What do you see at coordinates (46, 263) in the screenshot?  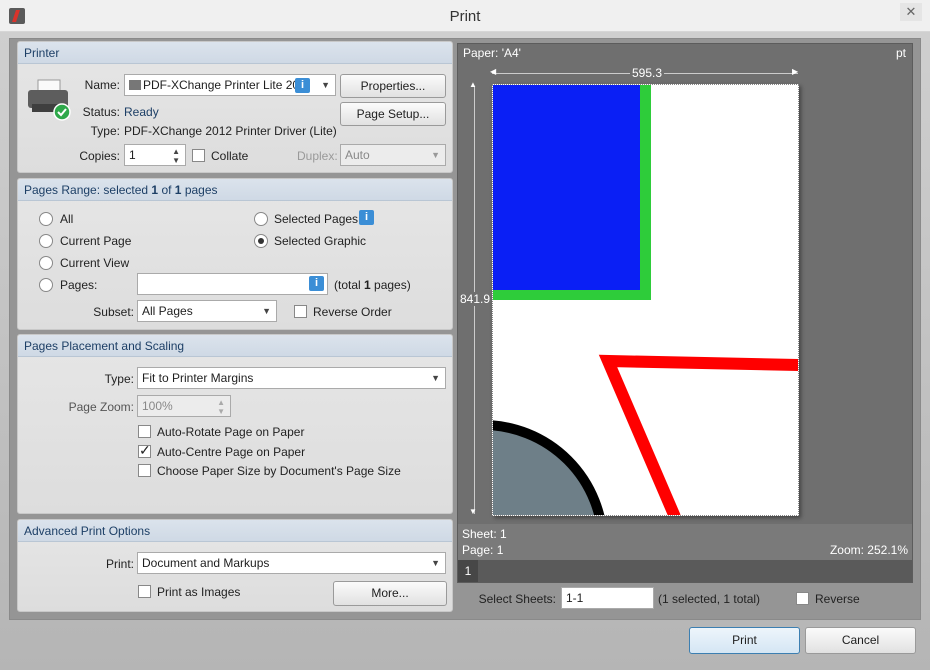 I see `radio-current-view` at bounding box center [46, 263].